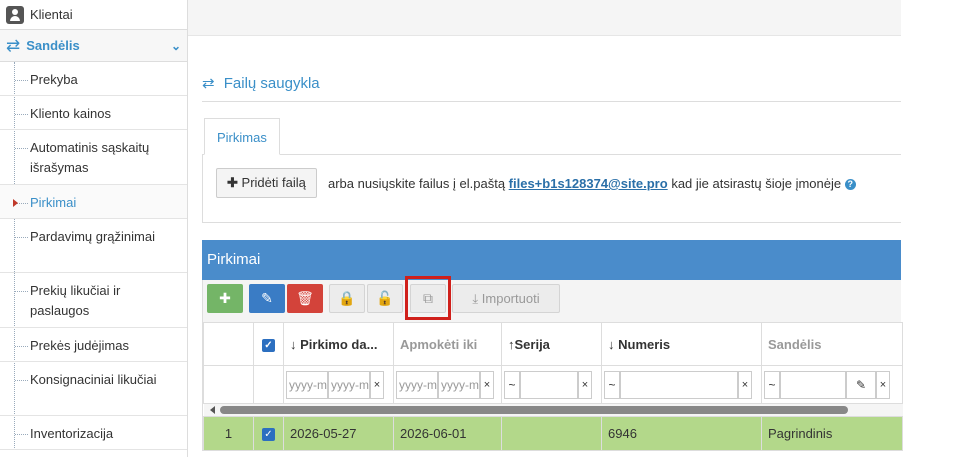 The image size is (967, 457). What do you see at coordinates (532, 344) in the screenshot?
I see `column-label: Serija` at bounding box center [532, 344].